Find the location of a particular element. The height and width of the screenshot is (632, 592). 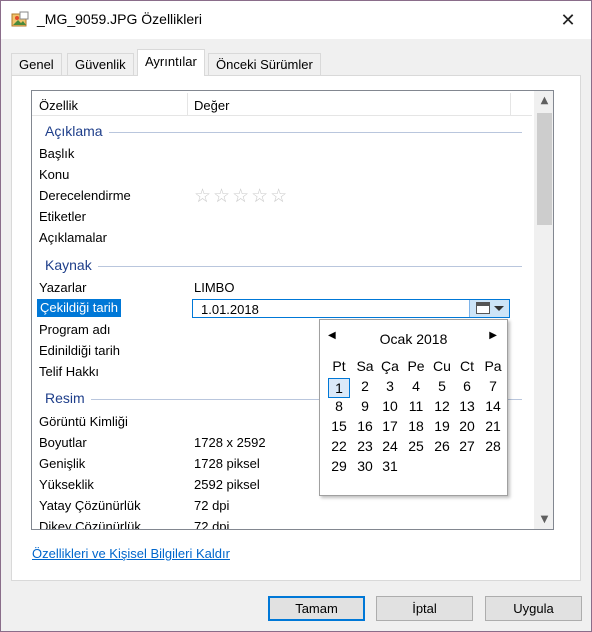

property-row-subject: Konu is located at coordinates (282, 174).